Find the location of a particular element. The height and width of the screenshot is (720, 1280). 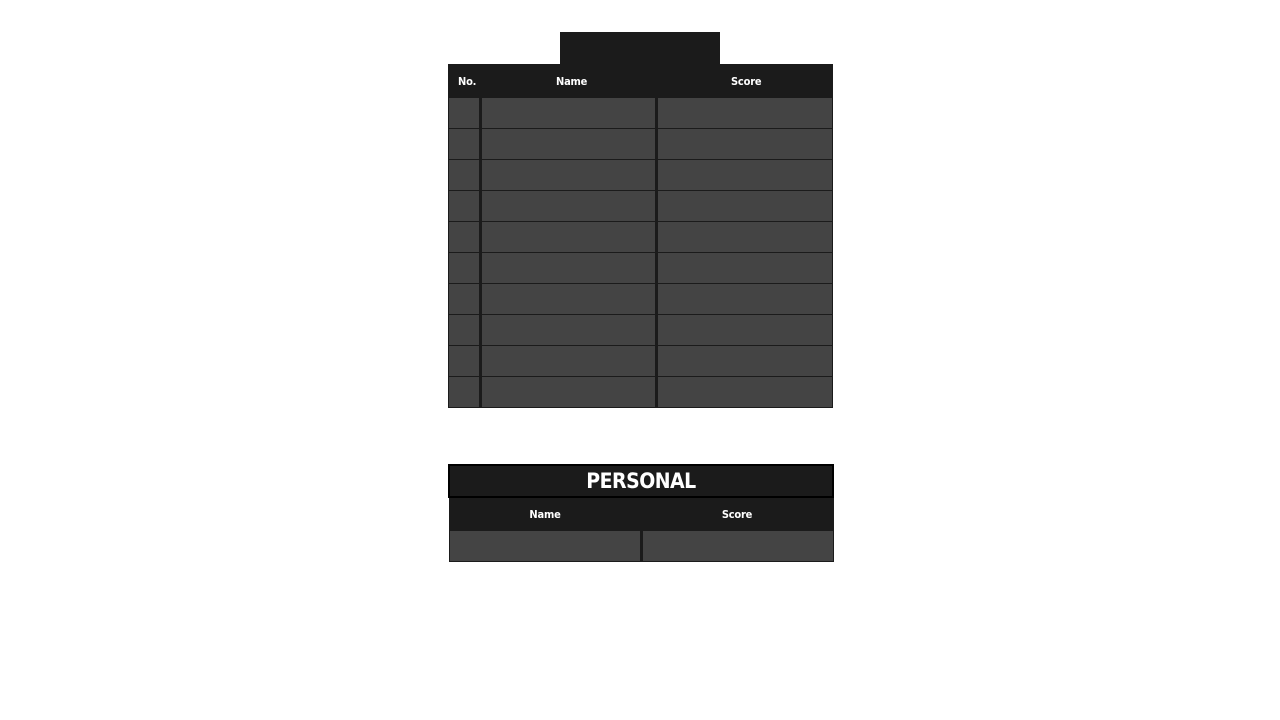

personal-header-row: Name Score is located at coordinates (641, 513).